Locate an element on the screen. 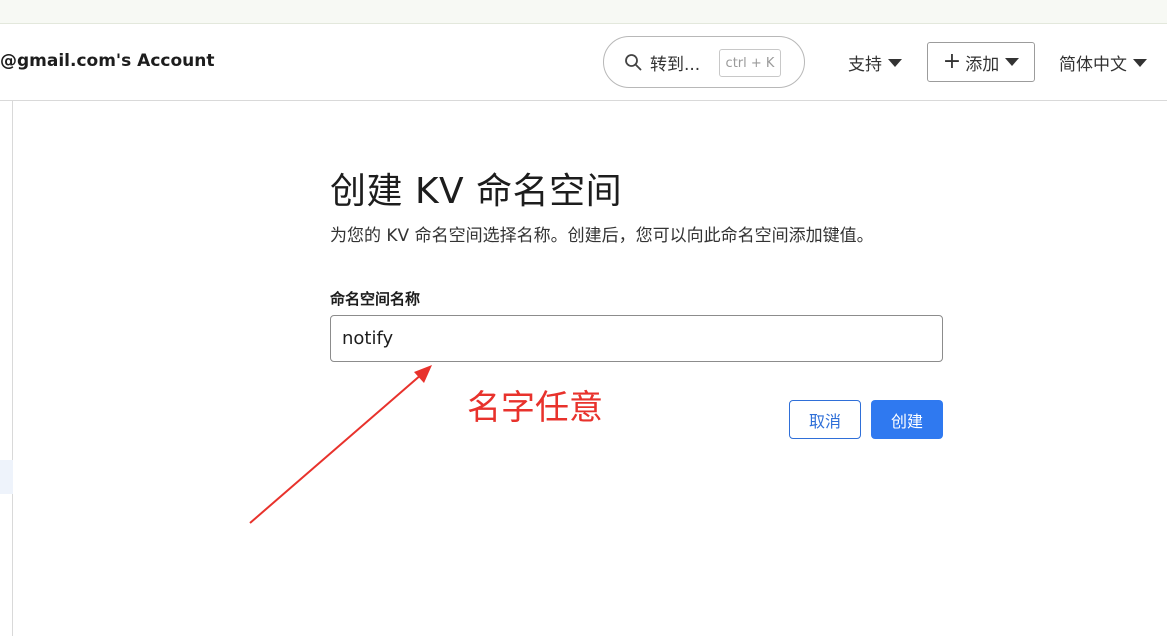  search-shortcut-badge: ctrl + K is located at coordinates (750, 63).